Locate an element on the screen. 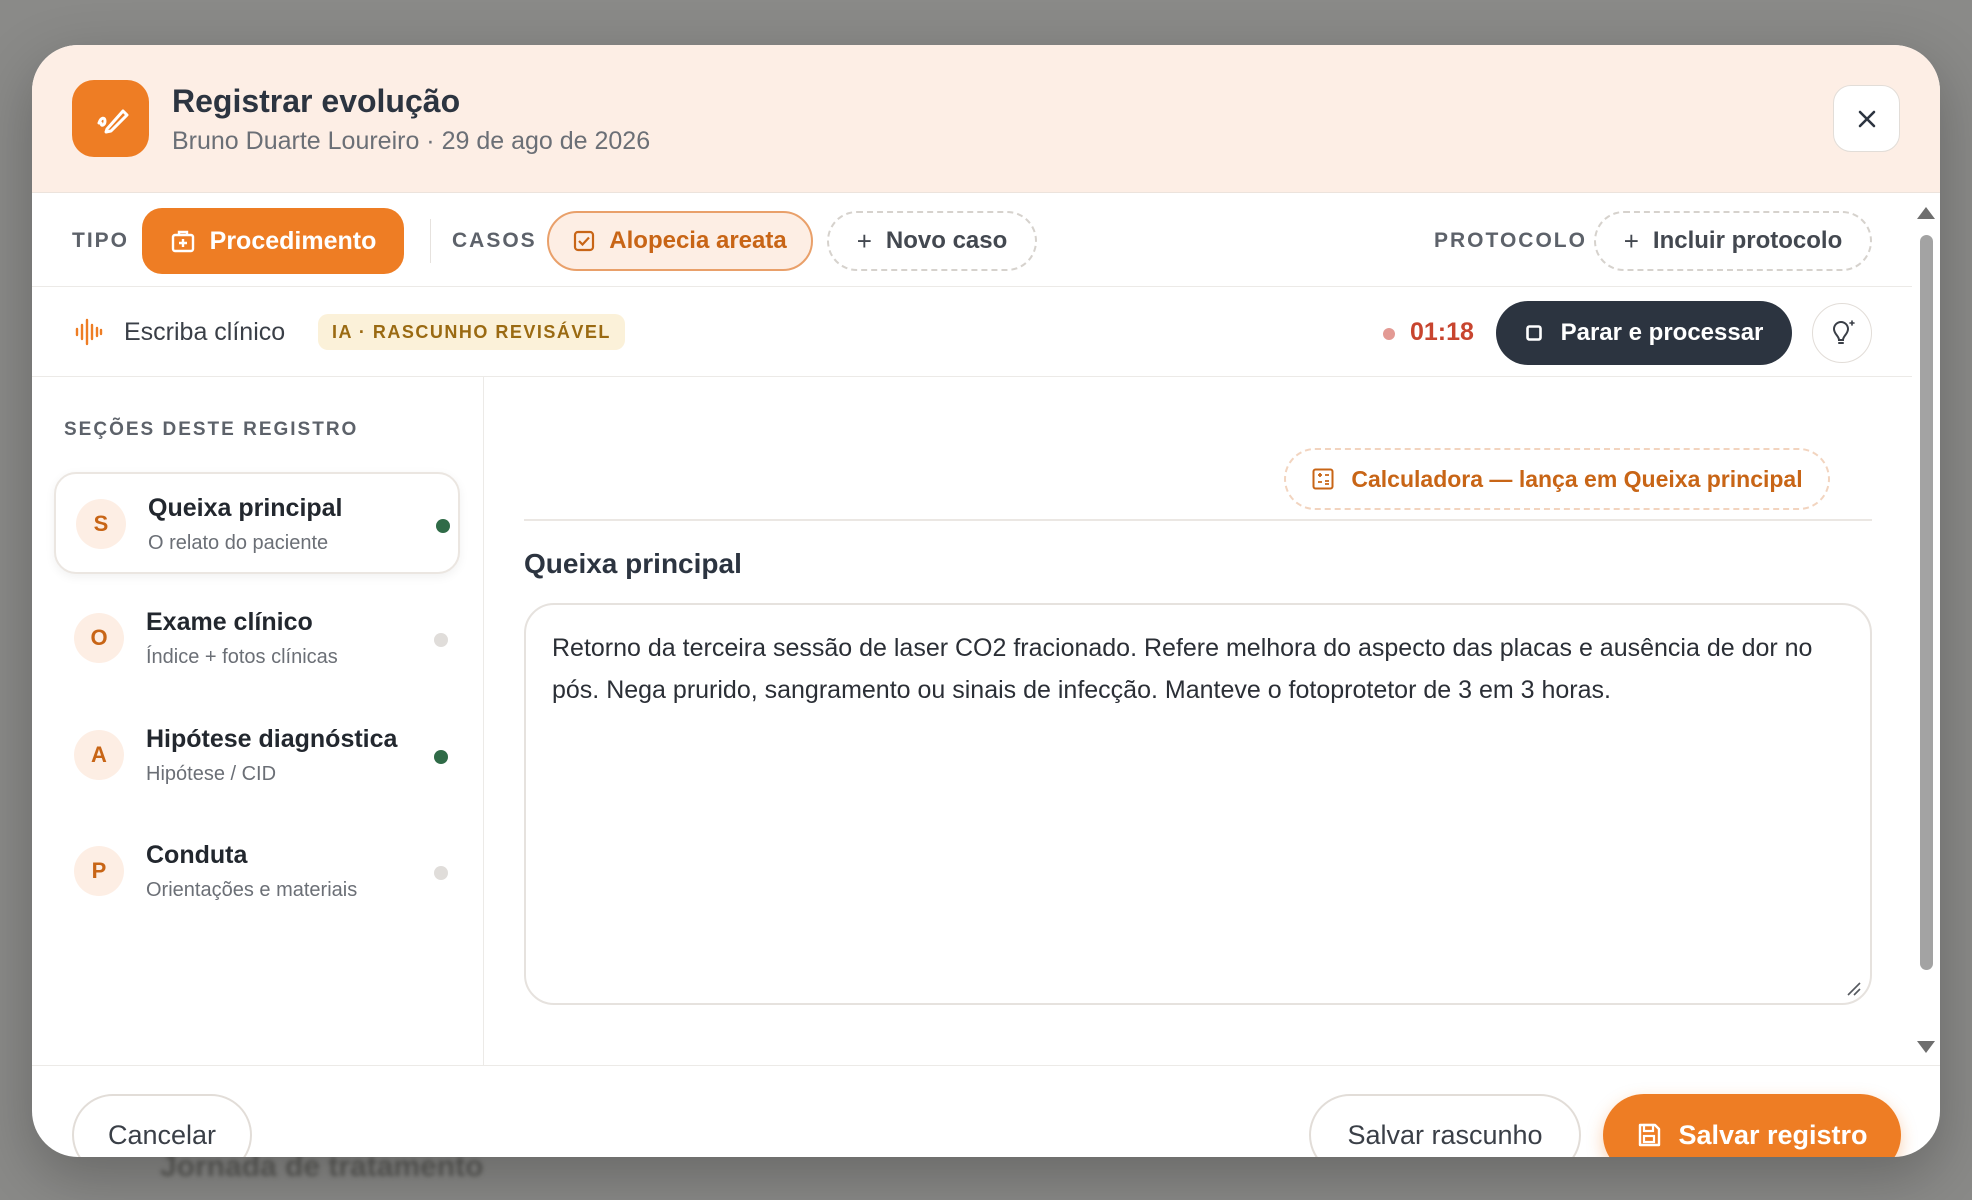 The width and height of the screenshot is (1972, 1200). lightbulb-icon is located at coordinates (1843, 332).